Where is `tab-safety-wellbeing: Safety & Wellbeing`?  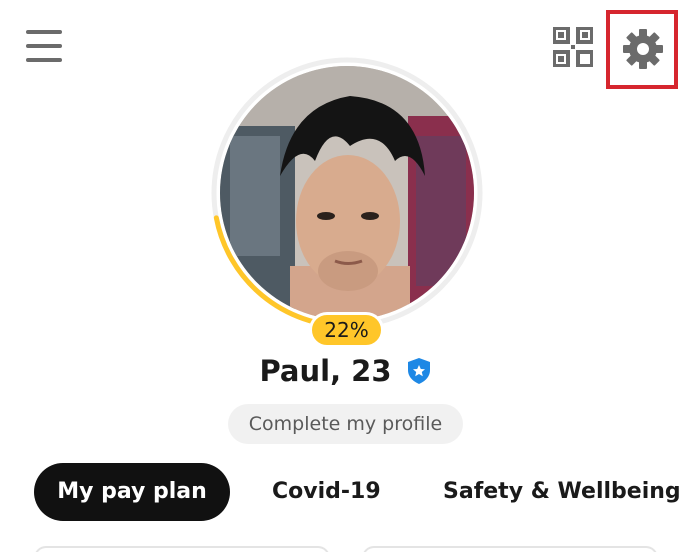 tab-safety-wellbeing: Safety & Wellbeing is located at coordinates (562, 492).